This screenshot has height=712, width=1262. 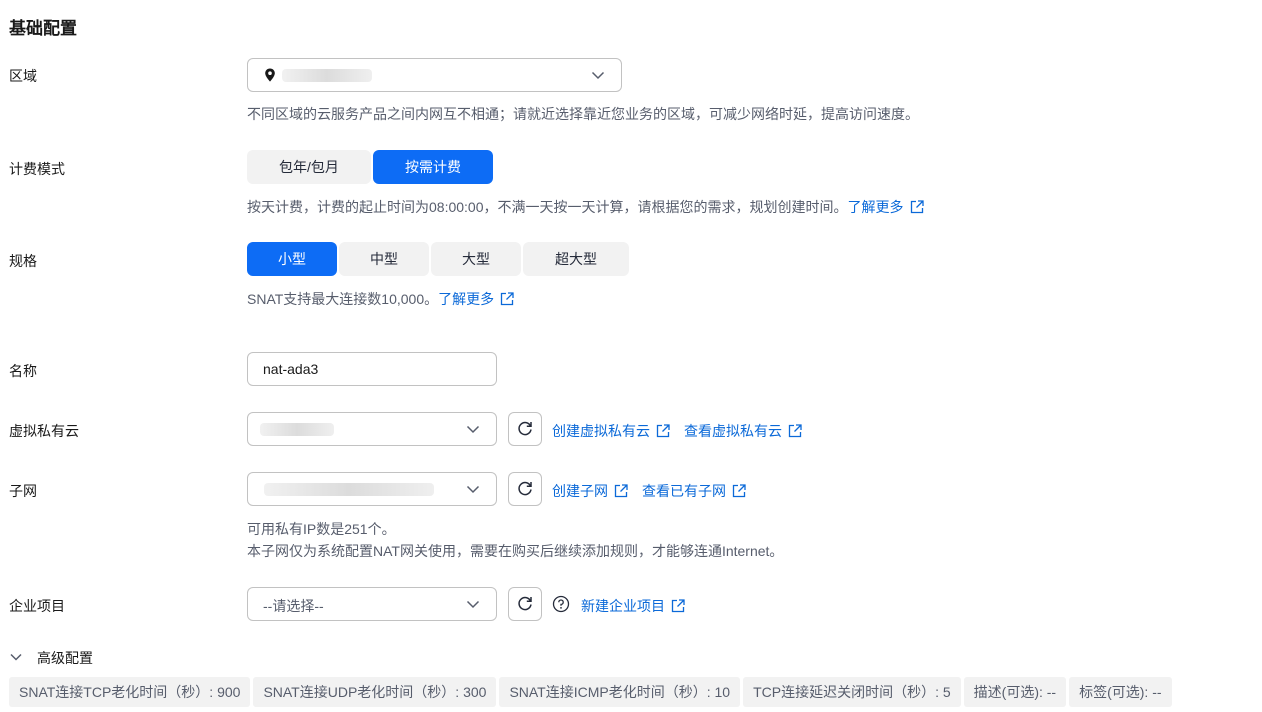 I want to click on subnet-value-redacted, so click(x=349, y=489).